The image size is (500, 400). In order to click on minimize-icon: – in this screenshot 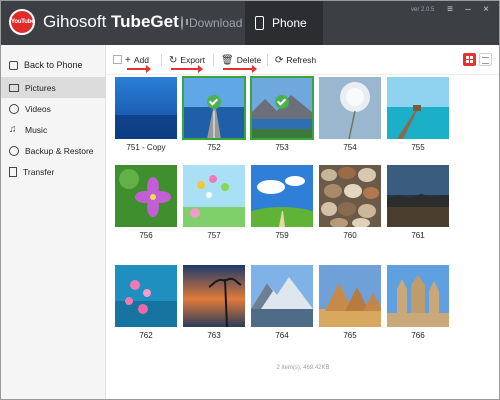, I will do `click(468, 10)`.